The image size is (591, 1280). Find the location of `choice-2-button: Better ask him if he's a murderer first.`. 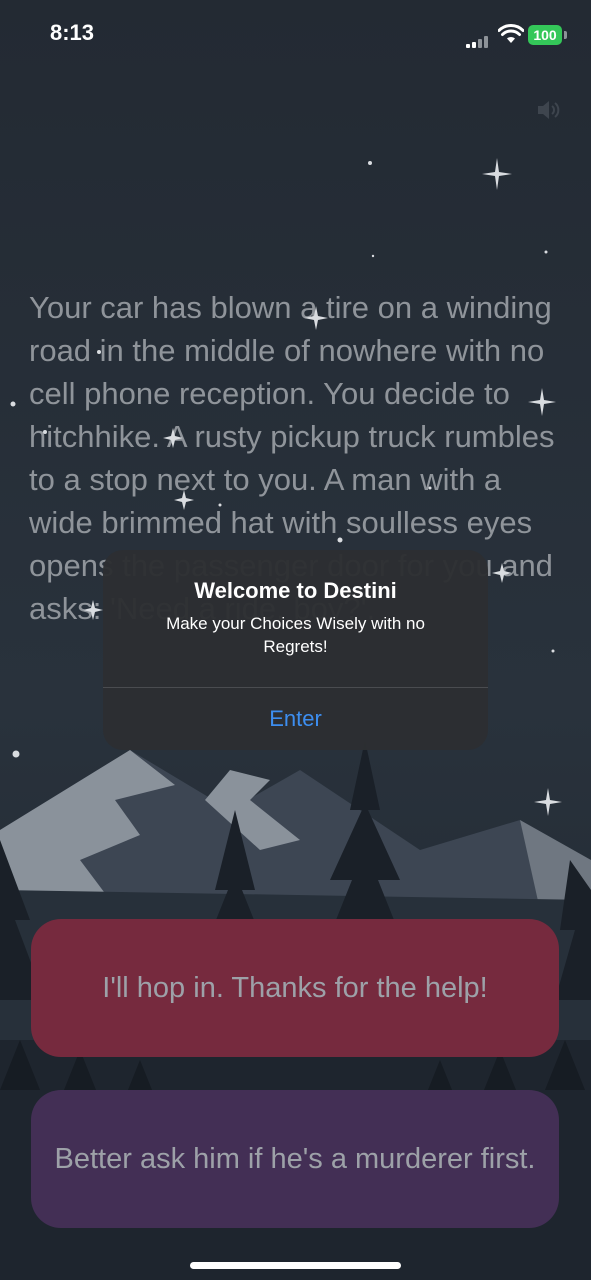

choice-2-button: Better ask him if he's a murderer first. is located at coordinates (295, 1159).